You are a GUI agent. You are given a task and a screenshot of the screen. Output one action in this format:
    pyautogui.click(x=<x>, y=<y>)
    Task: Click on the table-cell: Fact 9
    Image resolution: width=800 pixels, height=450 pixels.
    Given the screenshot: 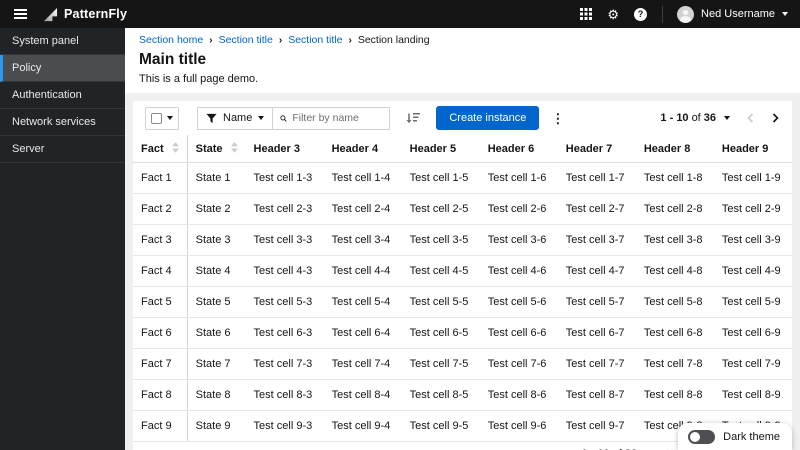 What is the action you would take?
    pyautogui.click(x=160, y=426)
    